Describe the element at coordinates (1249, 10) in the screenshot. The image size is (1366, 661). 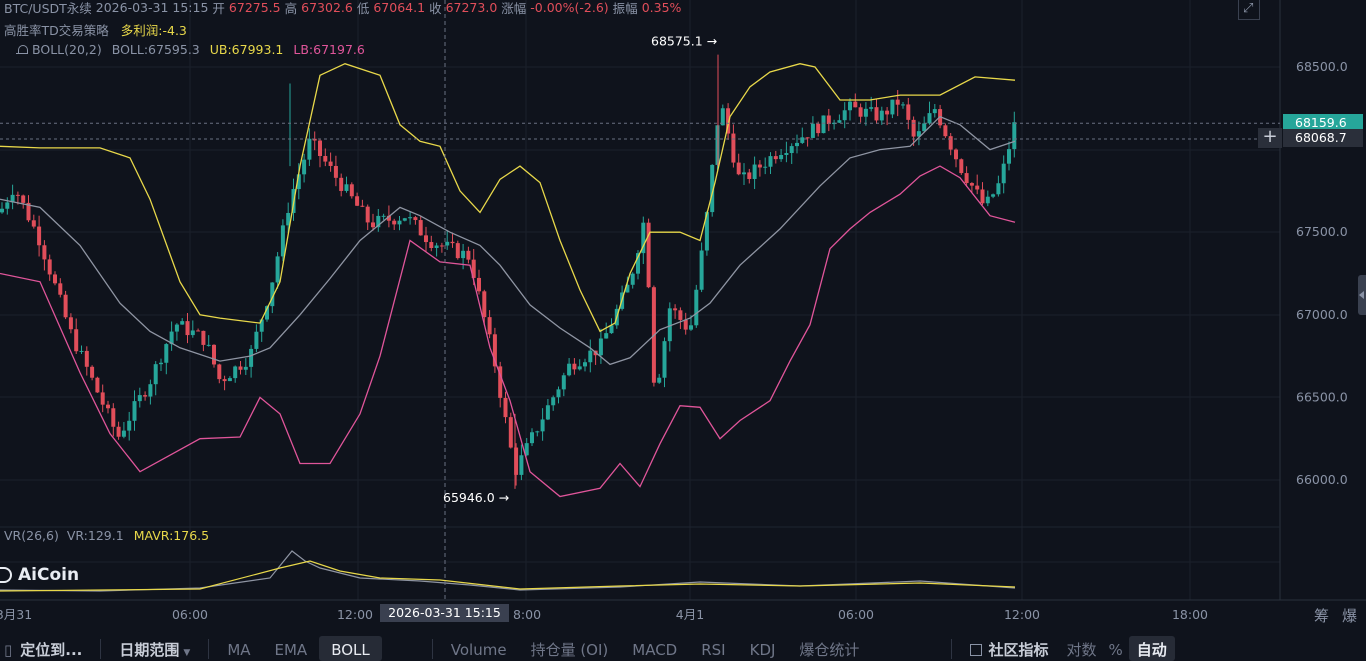
I see `fullscreen-icon` at that location.